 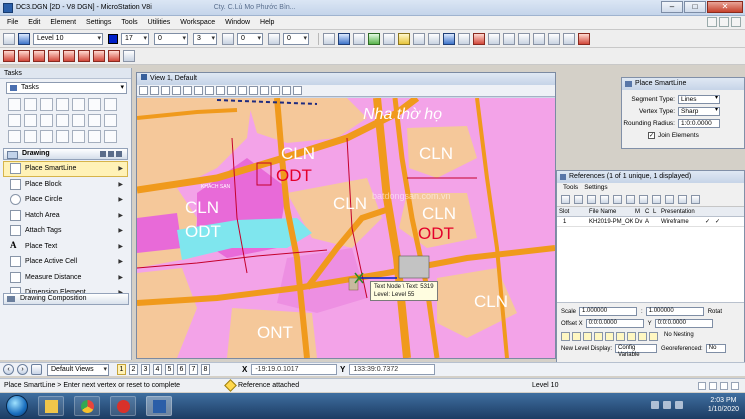 What do you see at coordinates (65, 216) in the screenshot?
I see `tool-hatch-area: Hatch Area ▶` at bounding box center [65, 216].